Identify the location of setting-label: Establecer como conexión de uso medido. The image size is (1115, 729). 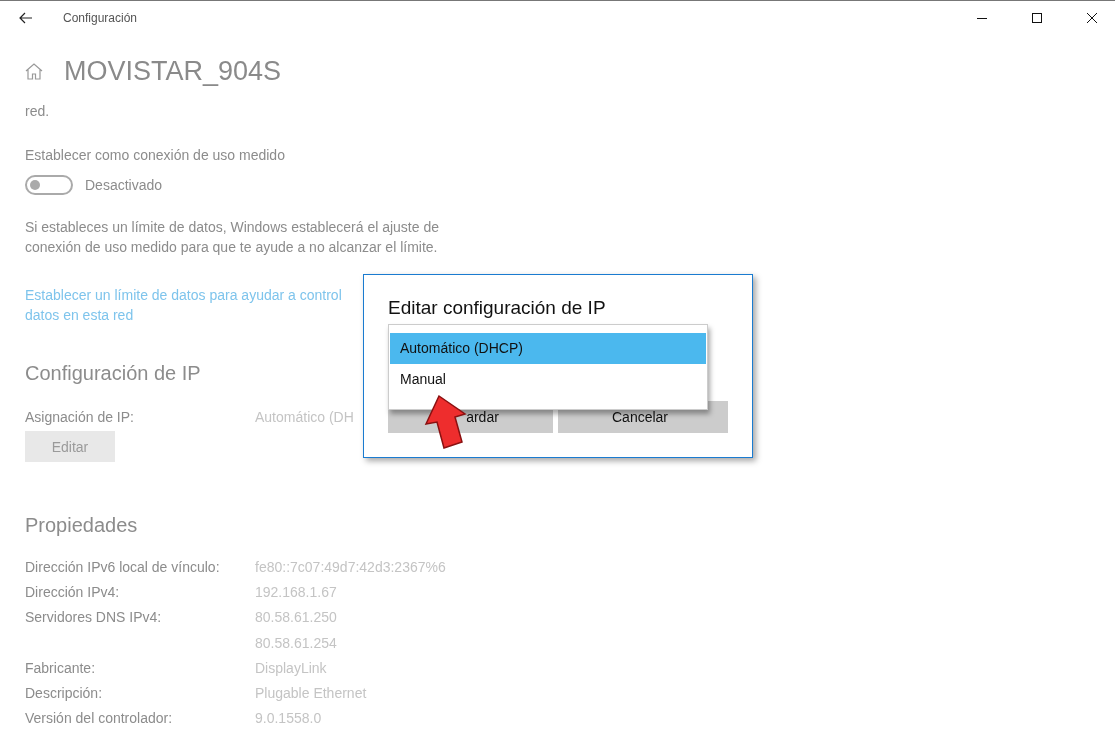
(155, 155).